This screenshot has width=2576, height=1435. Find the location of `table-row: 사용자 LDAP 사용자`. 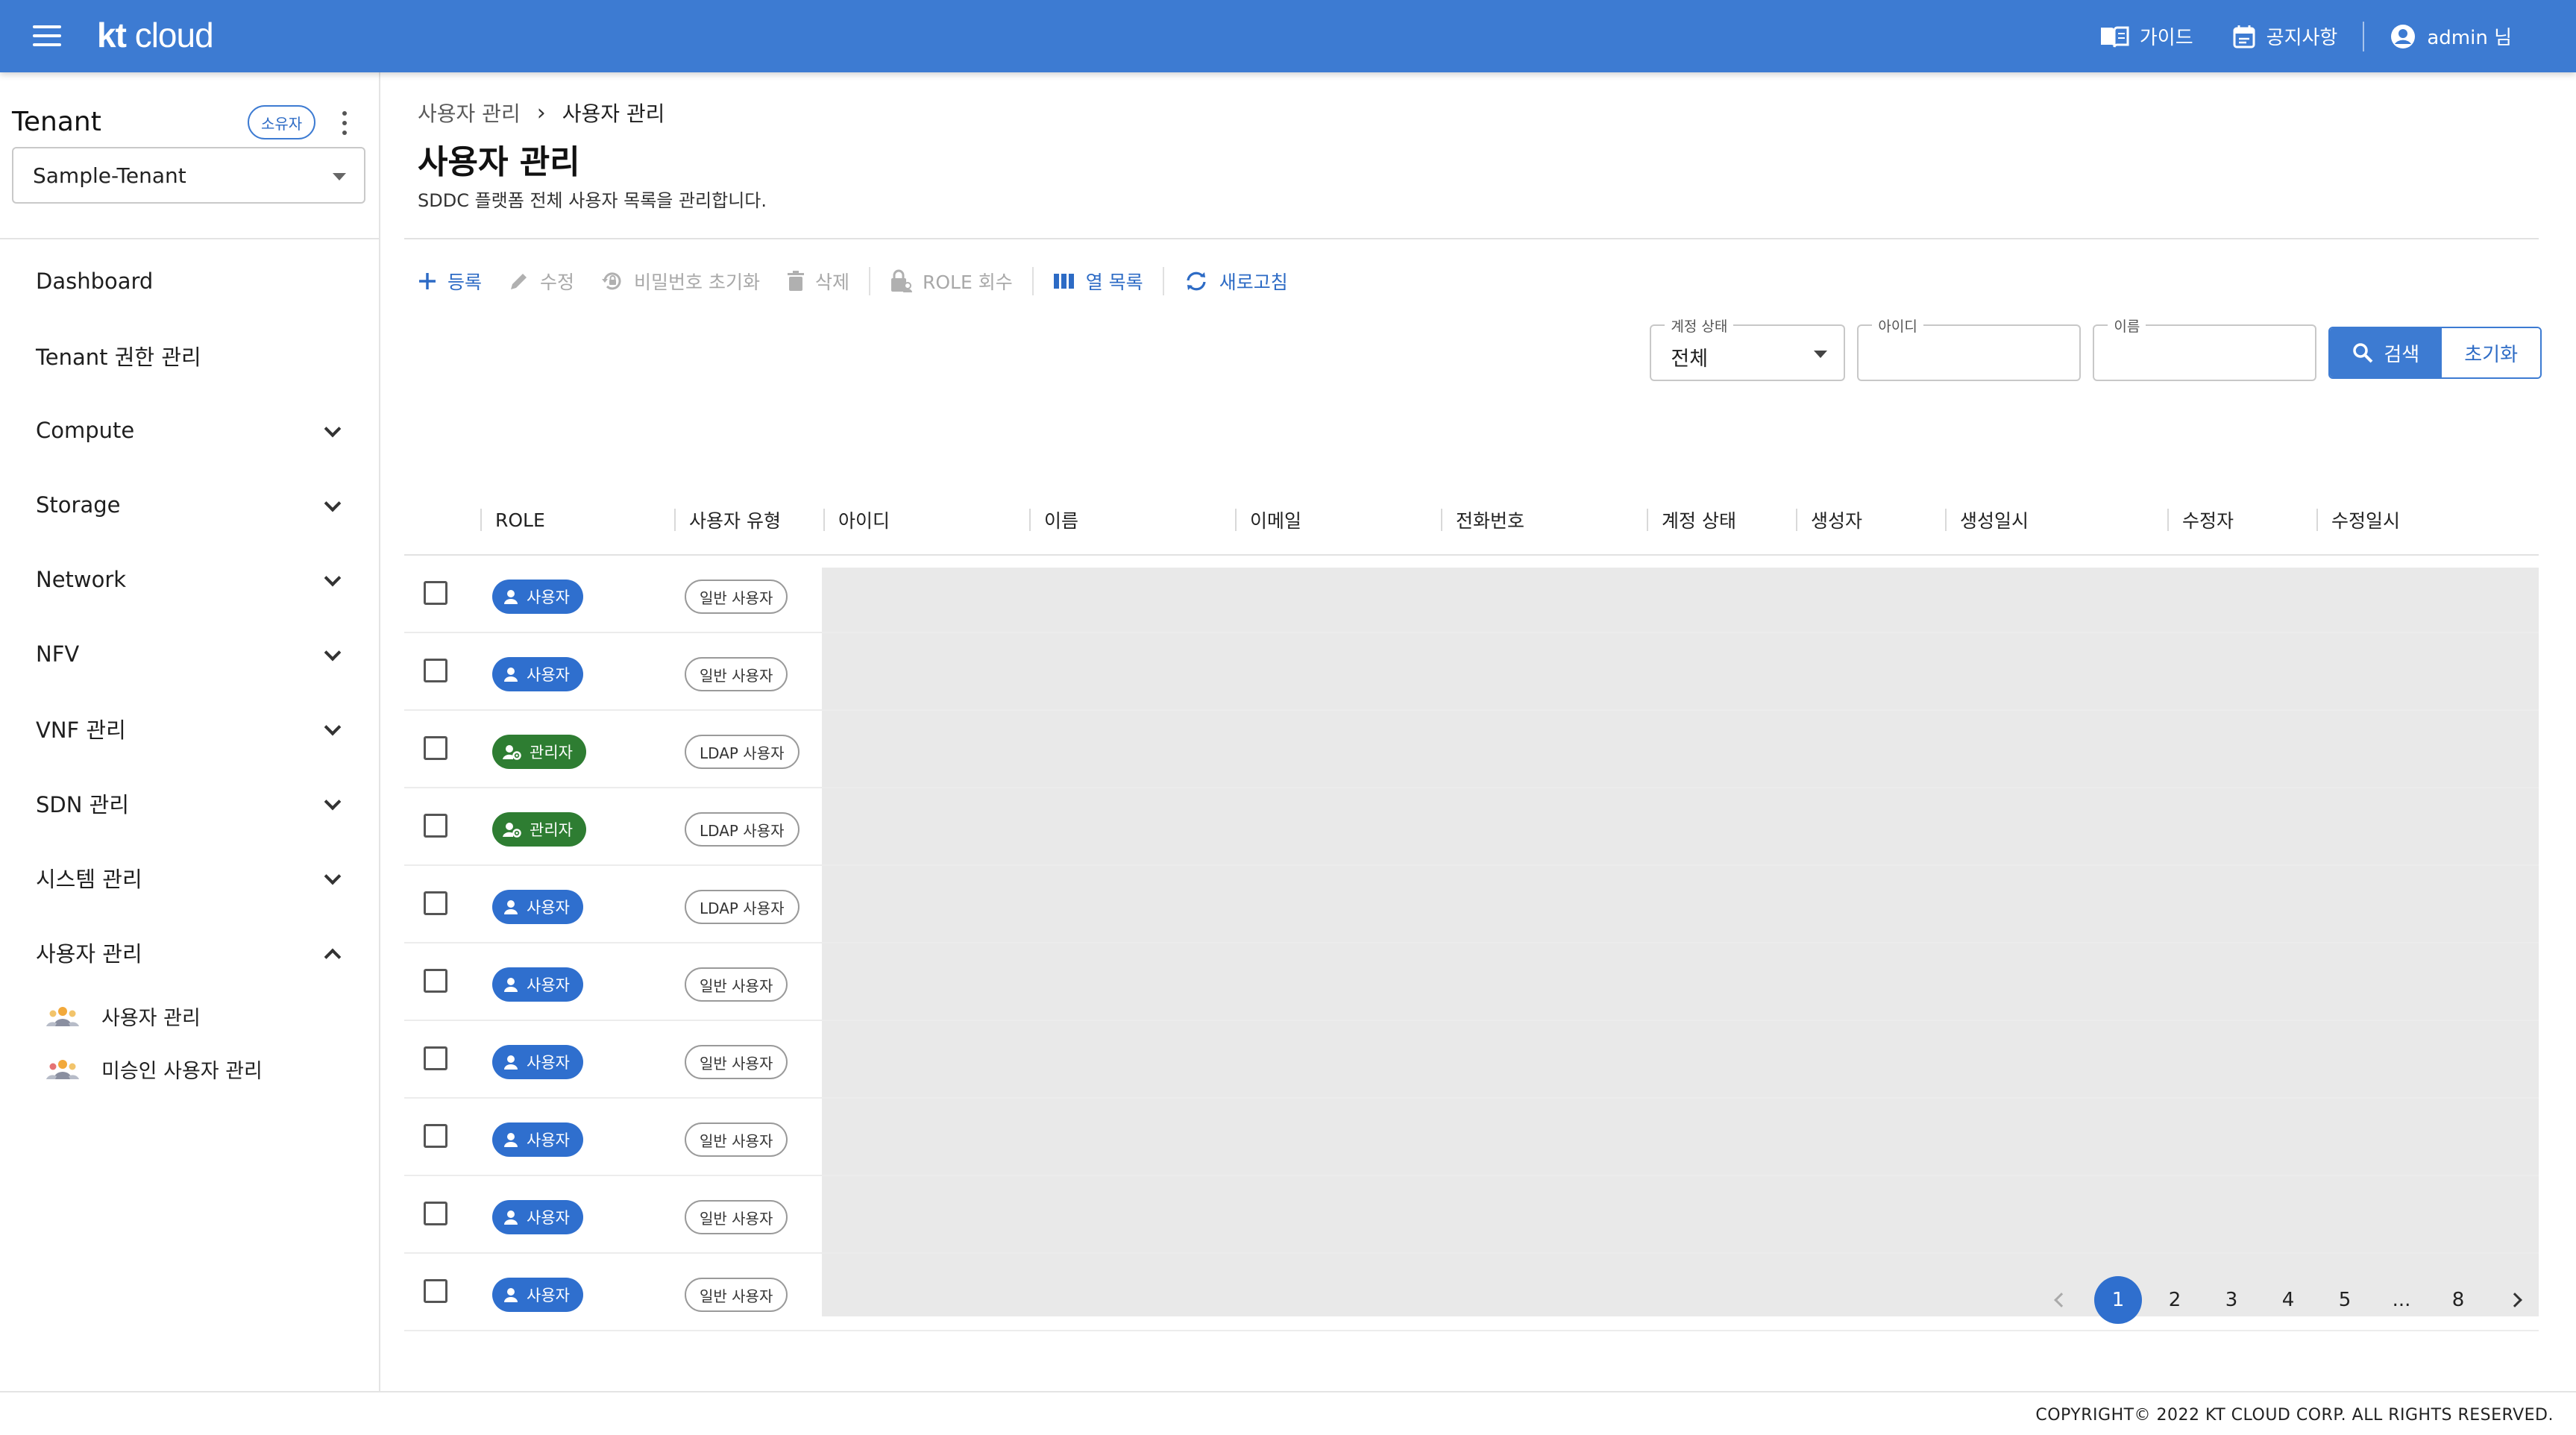

table-row: 사용자 LDAP 사용자 is located at coordinates (1472, 904).